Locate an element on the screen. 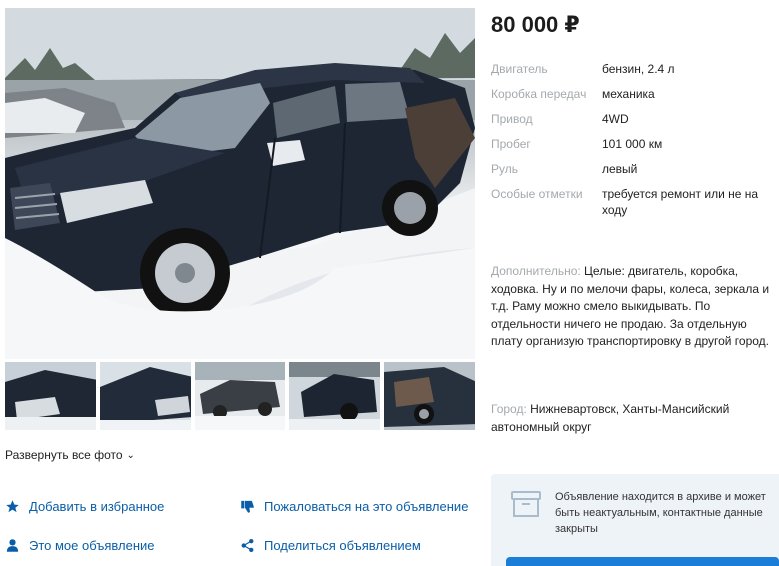 The width and height of the screenshot is (779, 566). spec-row-steering: Руль левый is located at coordinates (633, 169).